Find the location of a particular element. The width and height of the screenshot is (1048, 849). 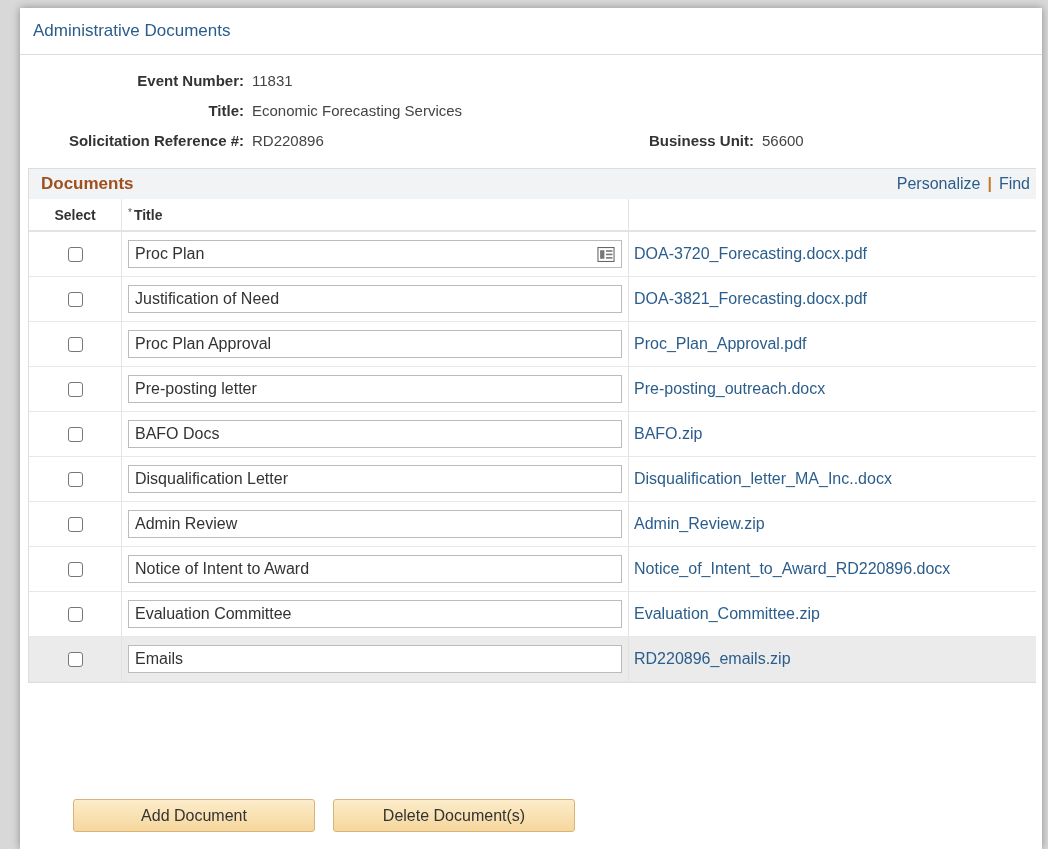

title-field: Notice of Intent to Award is located at coordinates (375, 569).